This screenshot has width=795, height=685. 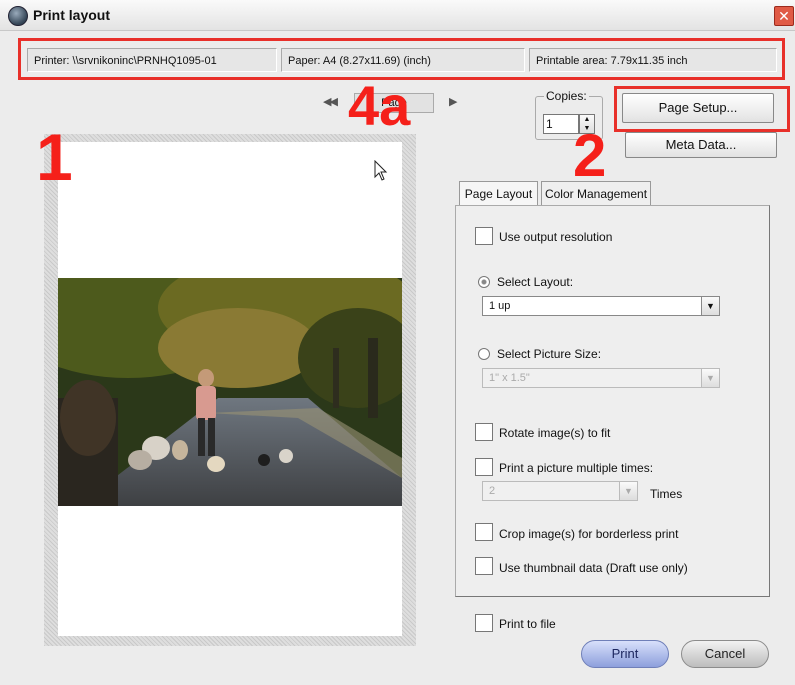 What do you see at coordinates (576, 468) in the screenshot?
I see `multiple-times-label: Print a picture multiple times:` at bounding box center [576, 468].